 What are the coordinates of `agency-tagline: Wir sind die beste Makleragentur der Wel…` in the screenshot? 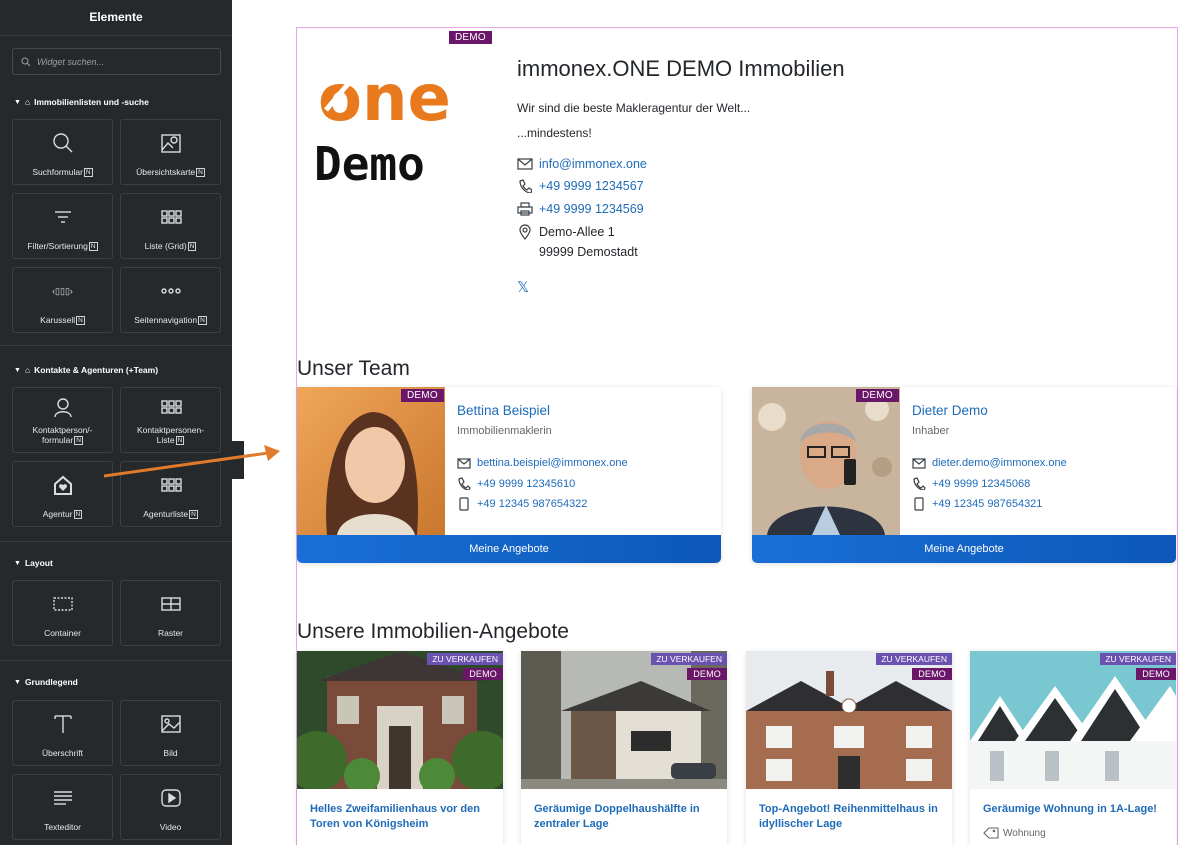 It's located at (634, 108).